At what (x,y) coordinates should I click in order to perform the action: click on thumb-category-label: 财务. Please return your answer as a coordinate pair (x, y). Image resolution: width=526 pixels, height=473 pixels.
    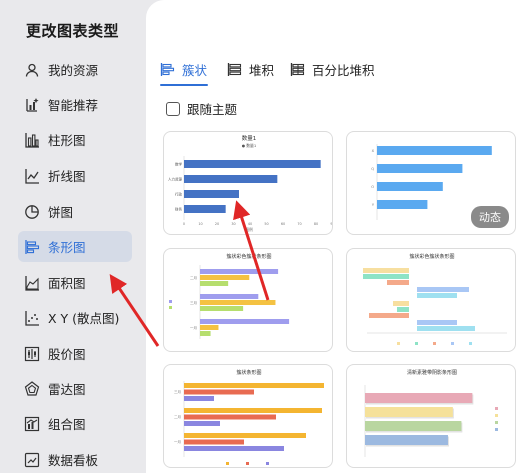
    Looking at the image, I should click on (178, 209).